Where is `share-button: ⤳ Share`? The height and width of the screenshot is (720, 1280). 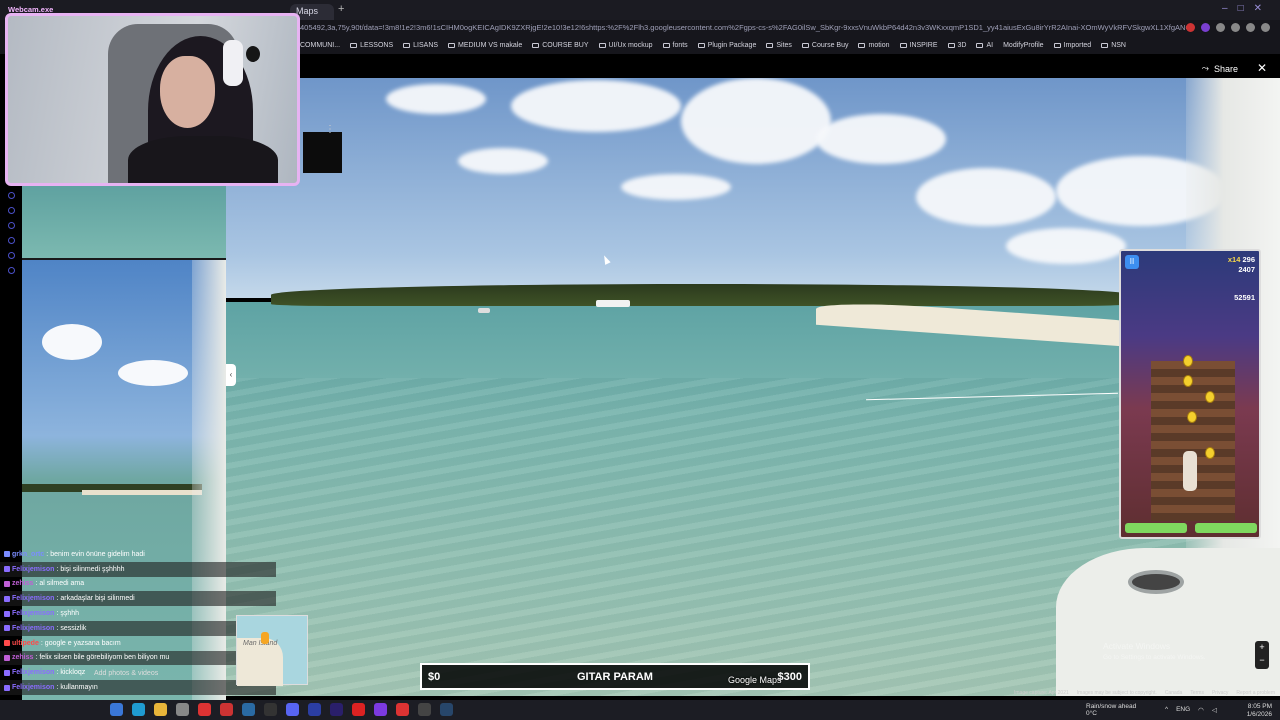
share-button: ⤳ Share is located at coordinates (1220, 68).